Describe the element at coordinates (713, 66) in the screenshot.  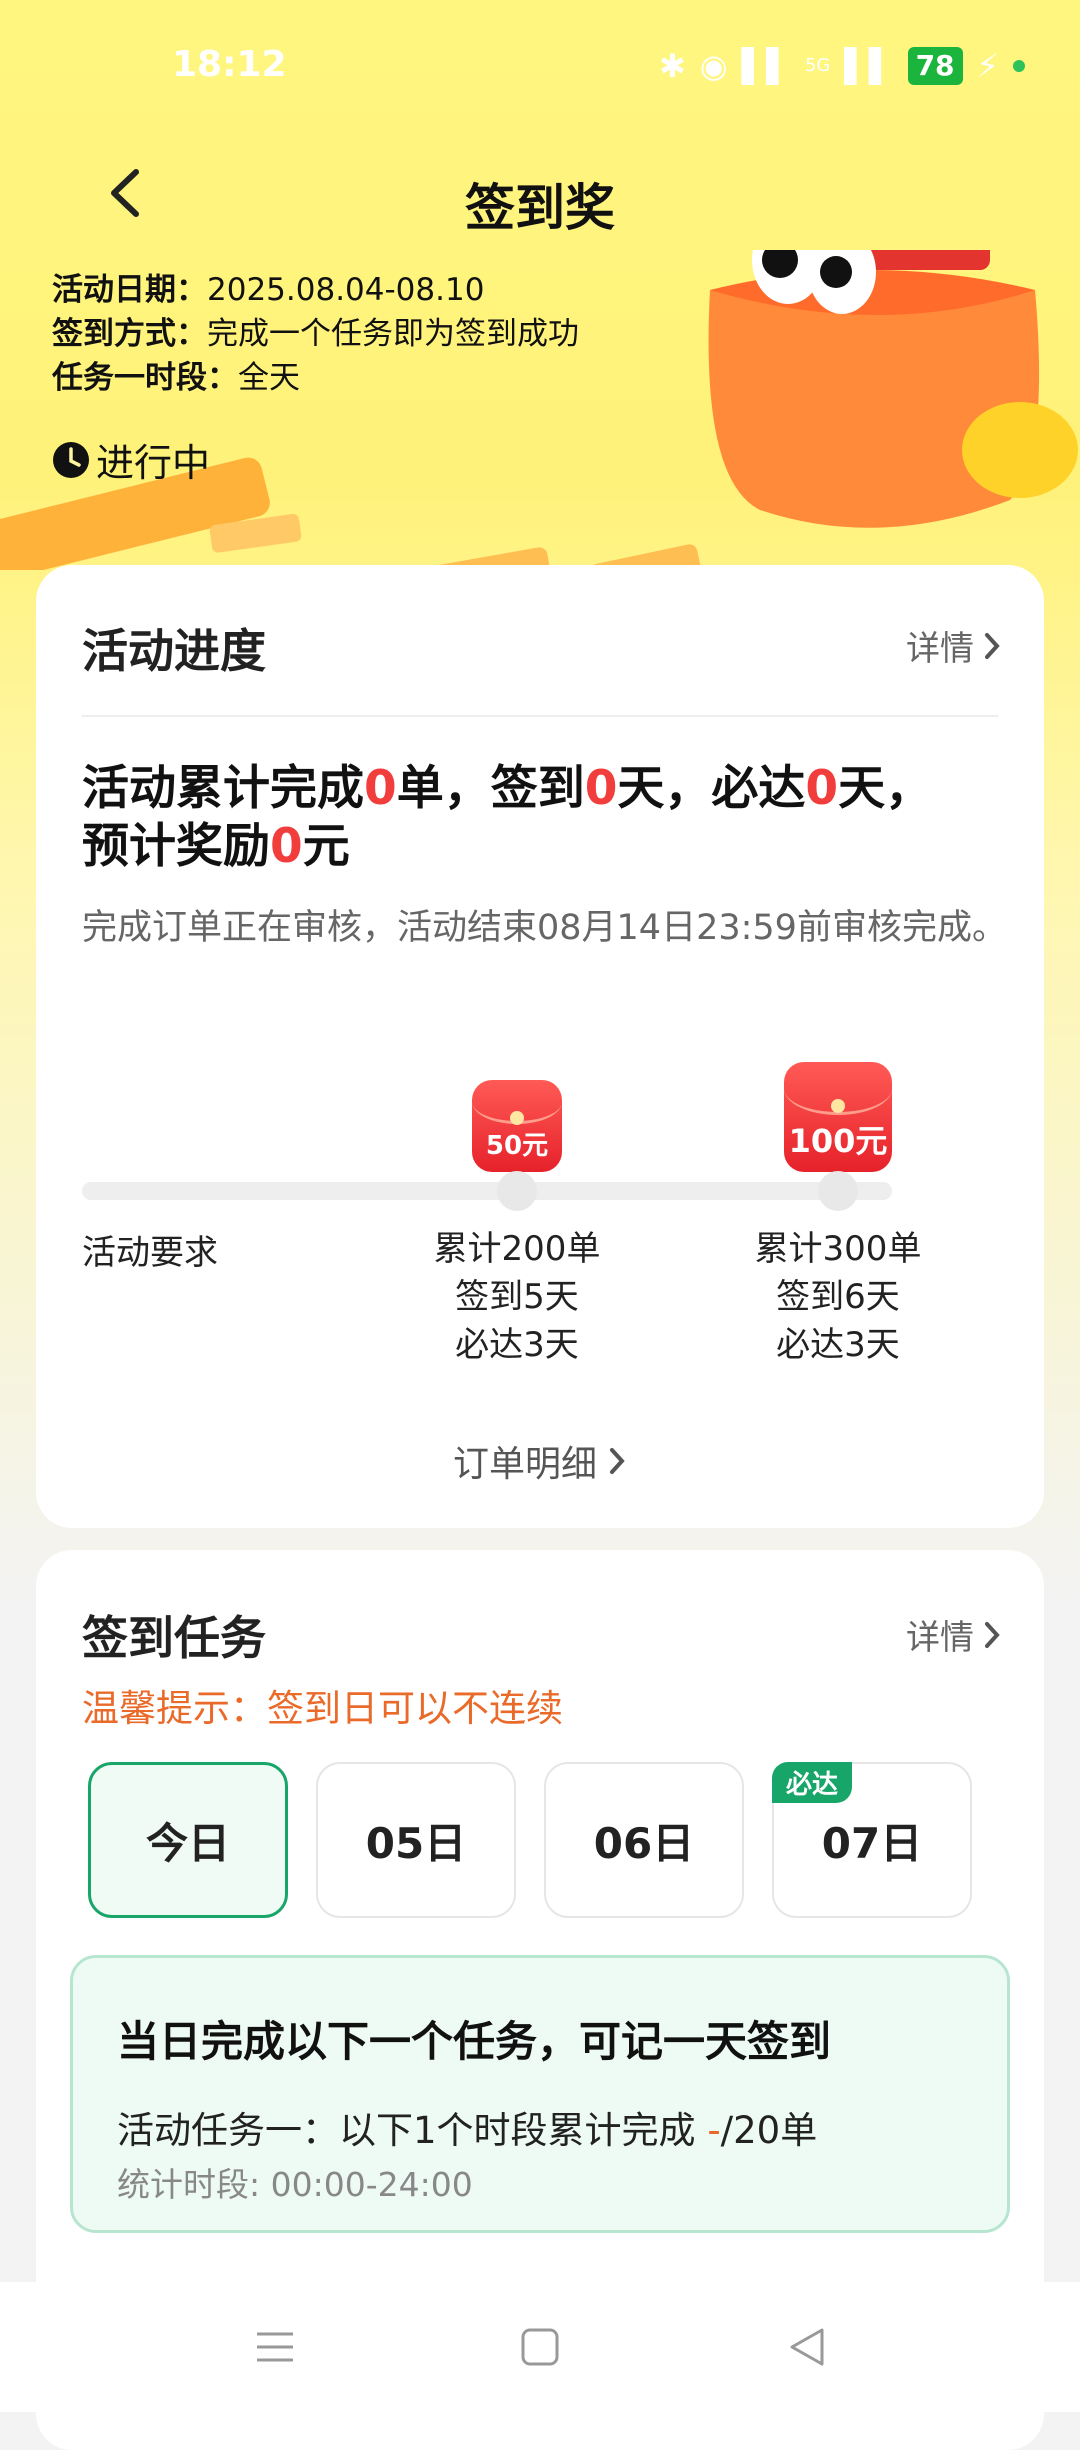
I see `location-icon: ◉` at that location.